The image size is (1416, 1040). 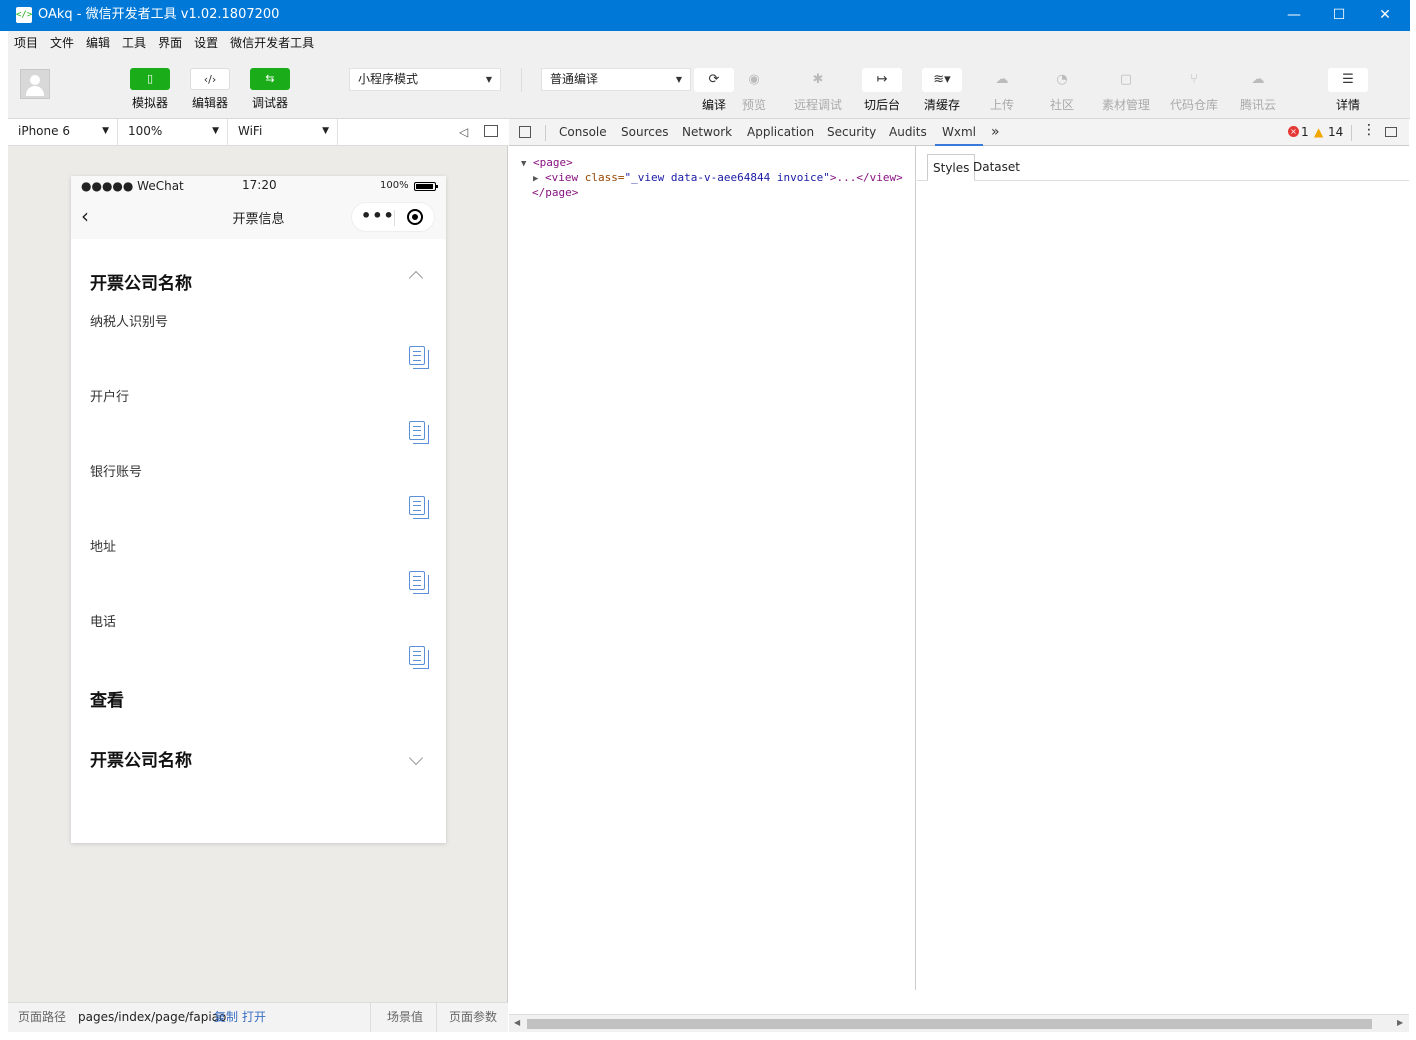 I want to click on tab-security: Security, so click(x=851, y=132).